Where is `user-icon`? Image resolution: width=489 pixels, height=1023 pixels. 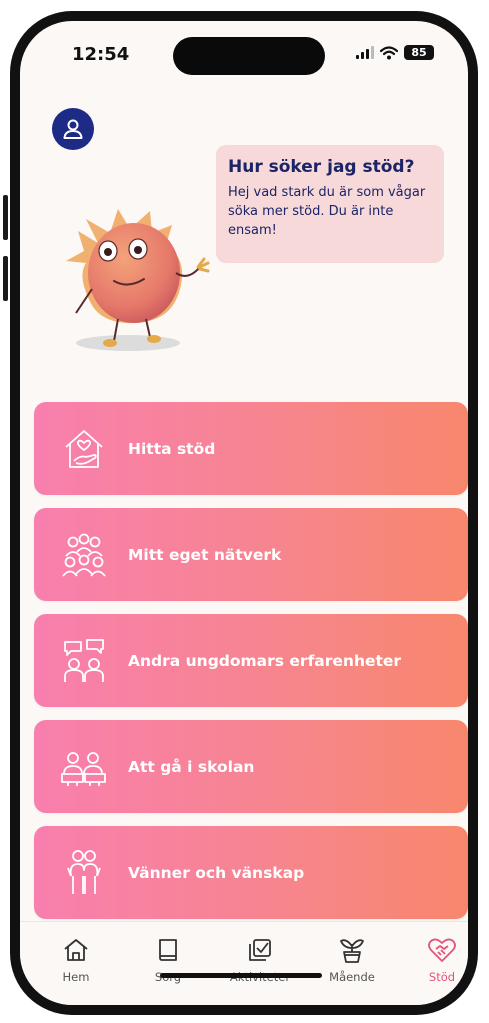 user-icon is located at coordinates (73, 129).